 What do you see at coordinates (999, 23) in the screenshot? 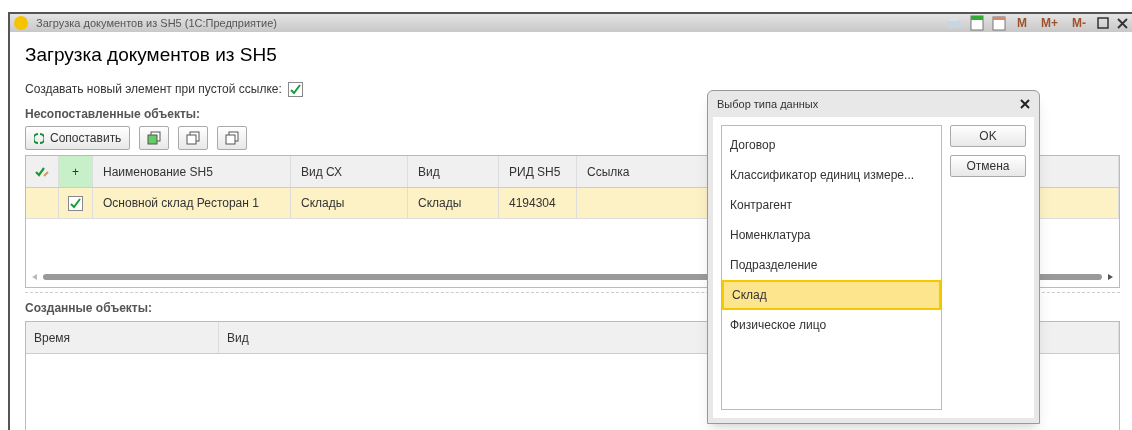
I see `calendar-icon` at bounding box center [999, 23].